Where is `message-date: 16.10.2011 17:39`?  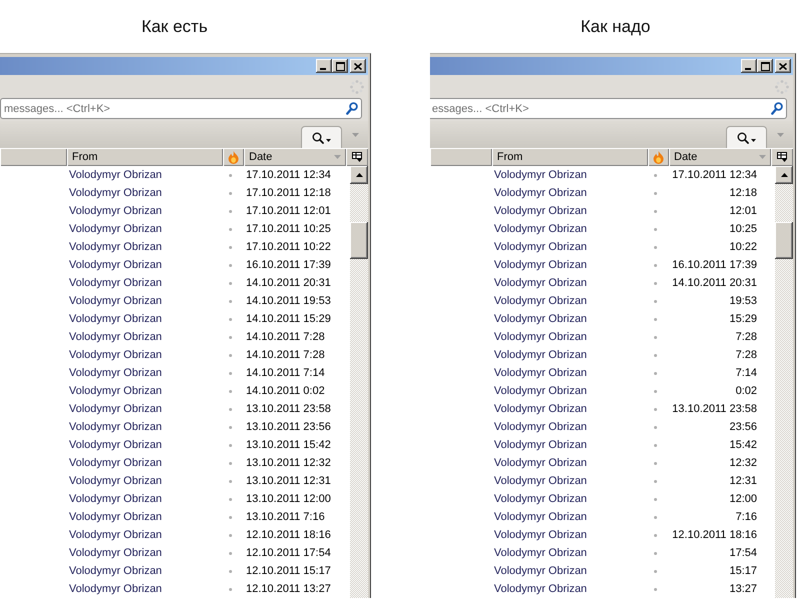
message-date: 16.10.2011 17:39 is located at coordinates (714, 265).